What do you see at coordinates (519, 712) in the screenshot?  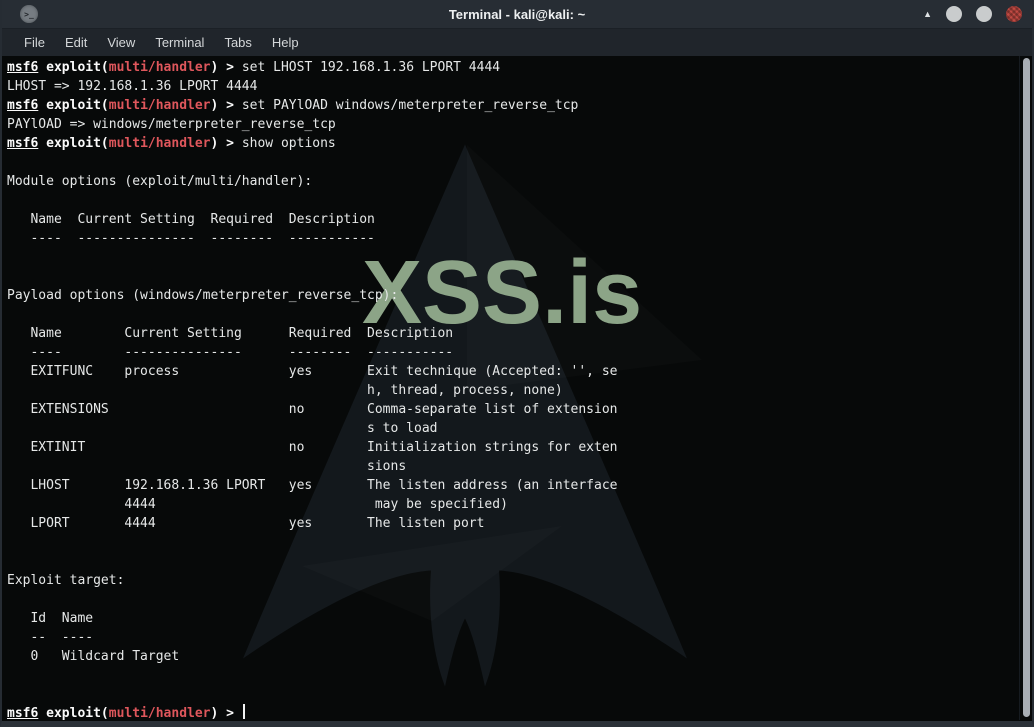 I see `terminal-command-line: msf6 exploit(multi/handler) >` at bounding box center [519, 712].